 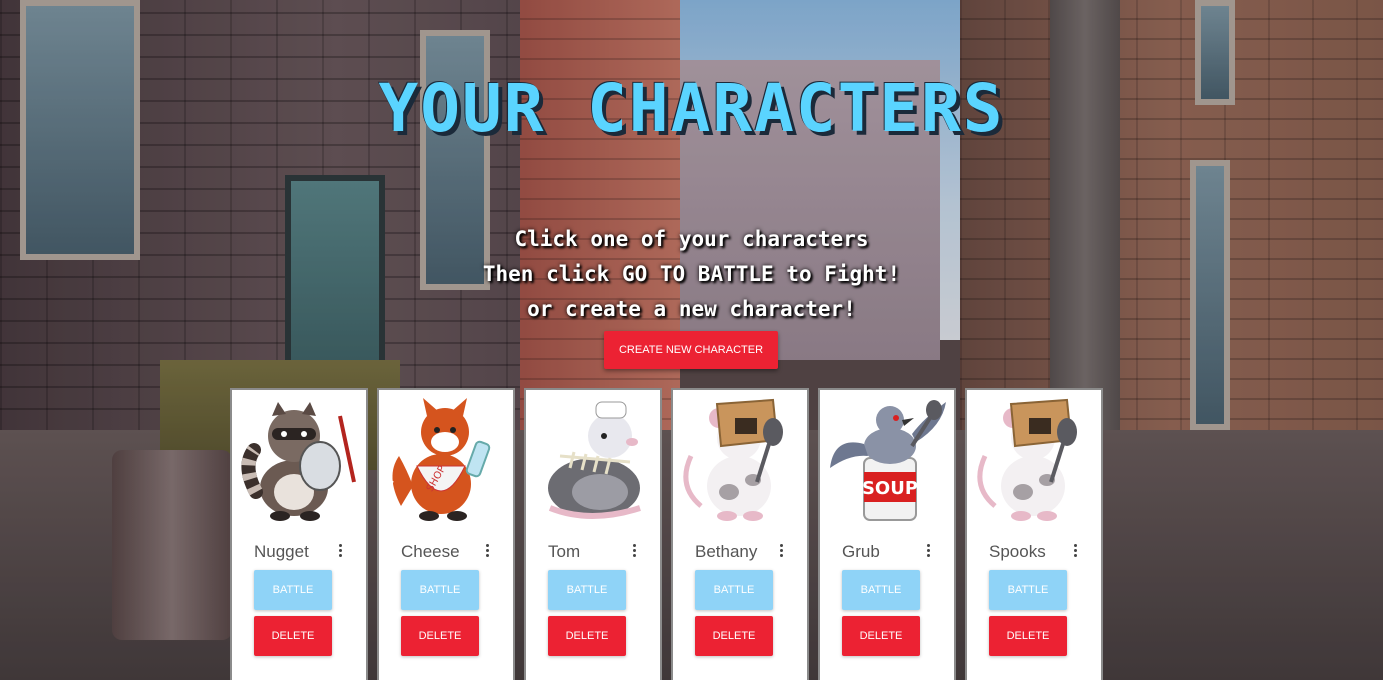 What do you see at coordinates (691, 108) in the screenshot?
I see `page-title: YOUR CHARACTERS` at bounding box center [691, 108].